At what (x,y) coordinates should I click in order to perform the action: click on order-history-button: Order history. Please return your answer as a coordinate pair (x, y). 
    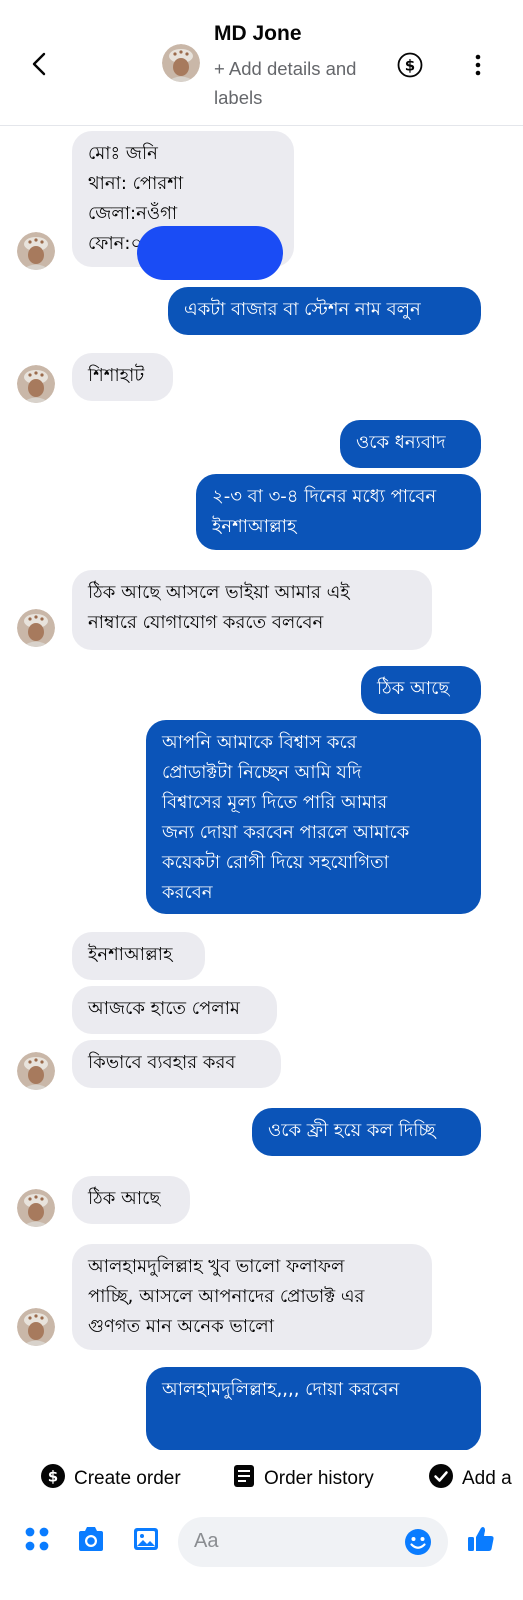
    Looking at the image, I should click on (303, 1479).